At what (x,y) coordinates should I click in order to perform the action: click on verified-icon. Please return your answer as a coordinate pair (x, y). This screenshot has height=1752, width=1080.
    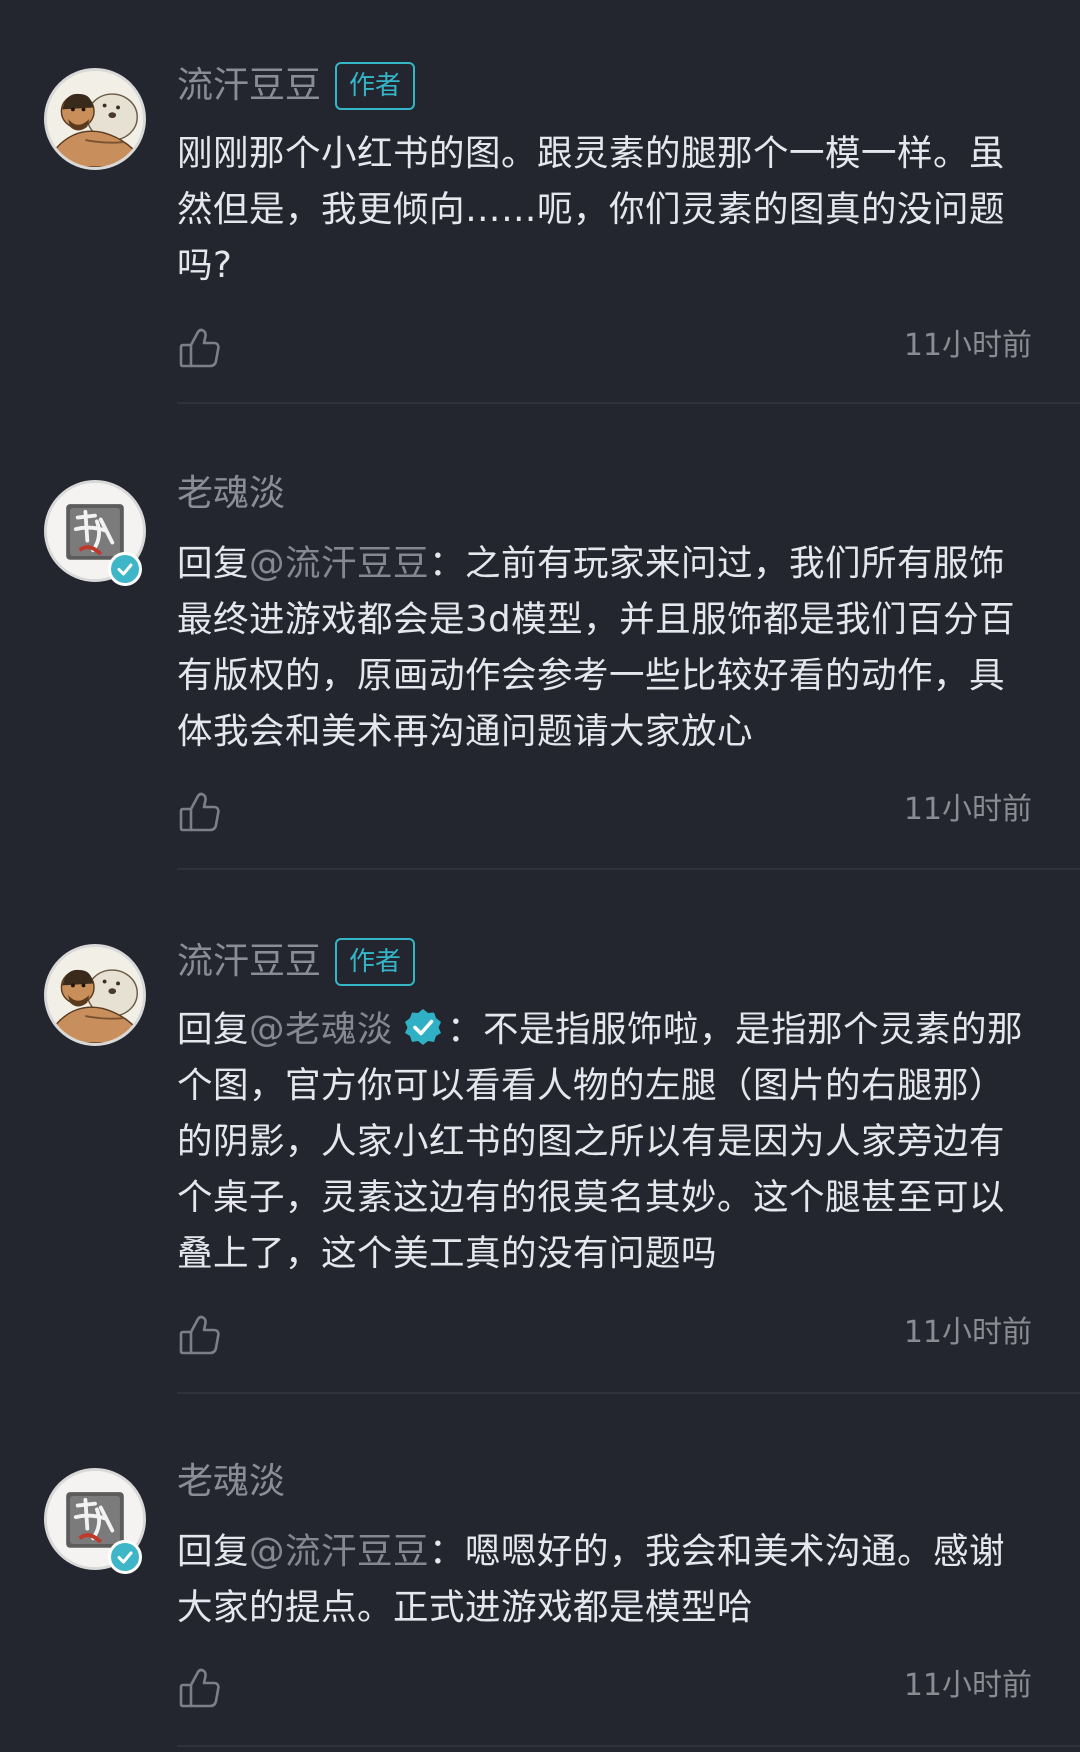
    Looking at the image, I should click on (423, 1027).